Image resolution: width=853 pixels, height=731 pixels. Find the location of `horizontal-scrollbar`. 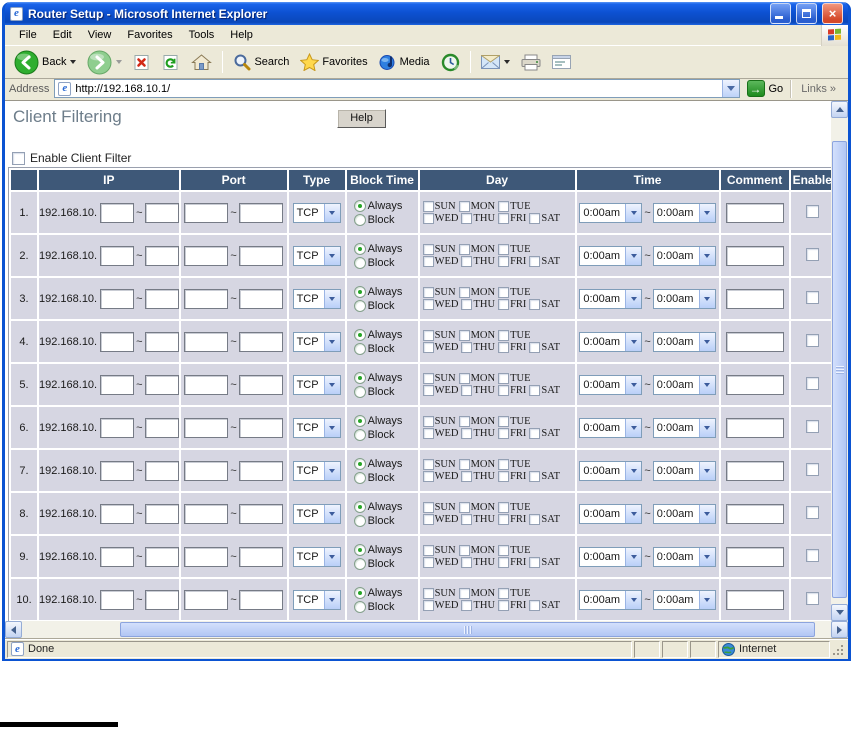

horizontal-scrollbar is located at coordinates (426, 629).